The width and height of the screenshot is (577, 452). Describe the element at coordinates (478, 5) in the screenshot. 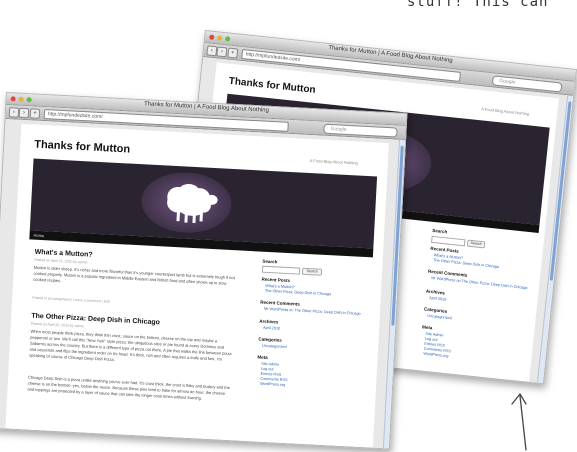

I see `handwritten-note: stuff! This can` at that location.